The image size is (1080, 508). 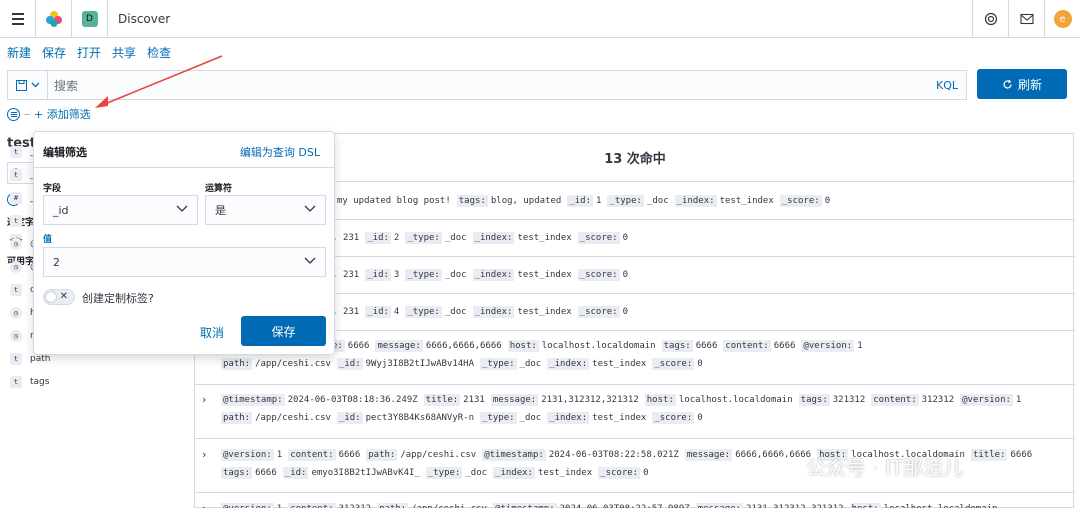 What do you see at coordinates (144, 18) in the screenshot?
I see `app-title: Discover` at bounding box center [144, 18].